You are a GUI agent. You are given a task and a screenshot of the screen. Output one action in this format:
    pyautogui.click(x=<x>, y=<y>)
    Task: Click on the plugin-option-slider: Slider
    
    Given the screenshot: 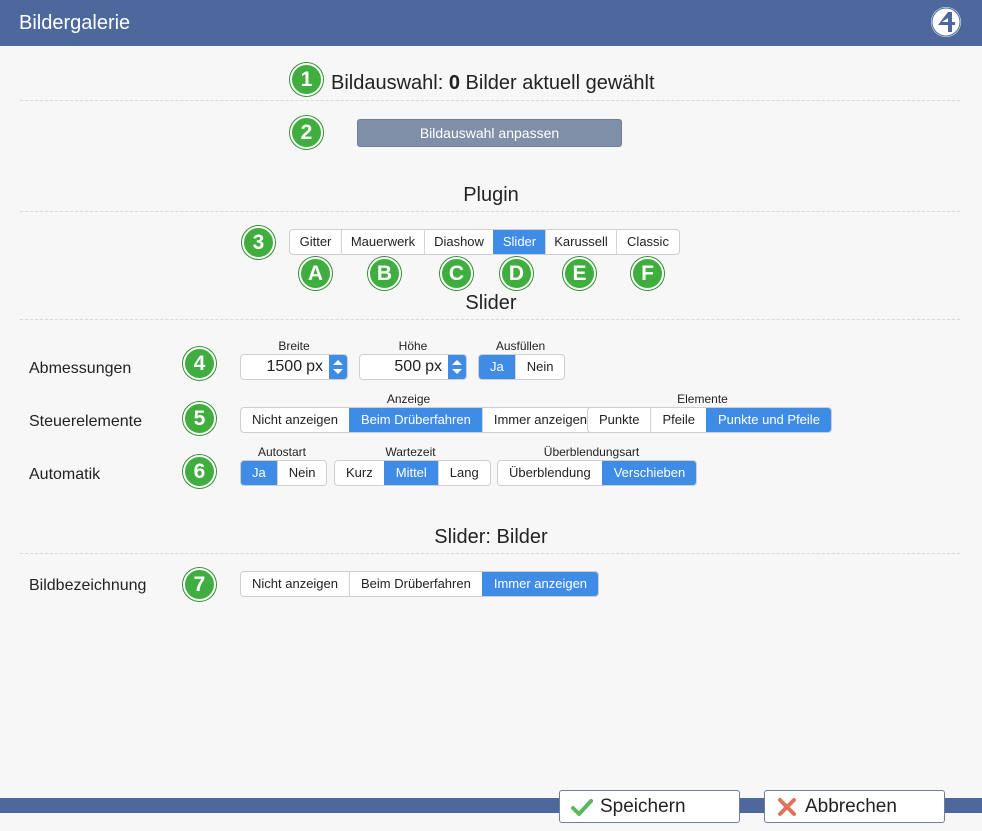 What is the action you would take?
    pyautogui.click(x=519, y=242)
    